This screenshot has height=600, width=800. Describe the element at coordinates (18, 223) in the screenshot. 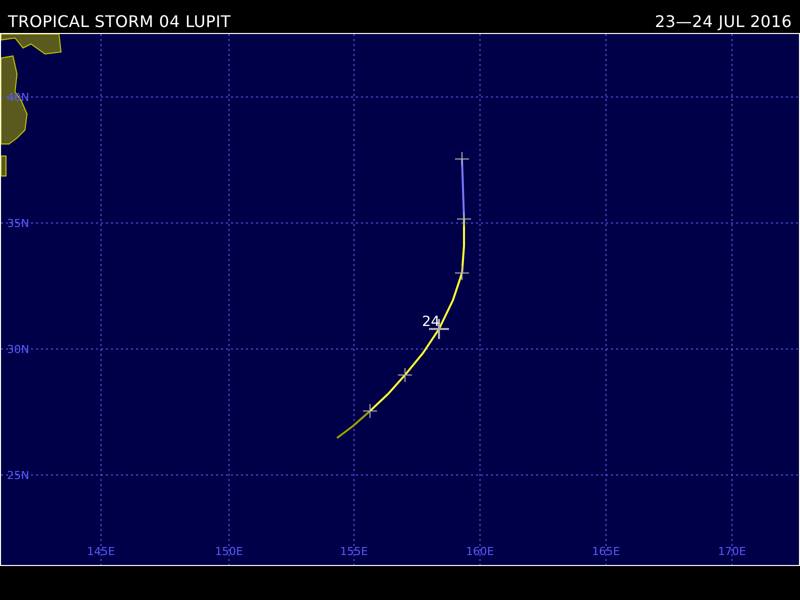

I see `latitude-label: 35N` at that location.